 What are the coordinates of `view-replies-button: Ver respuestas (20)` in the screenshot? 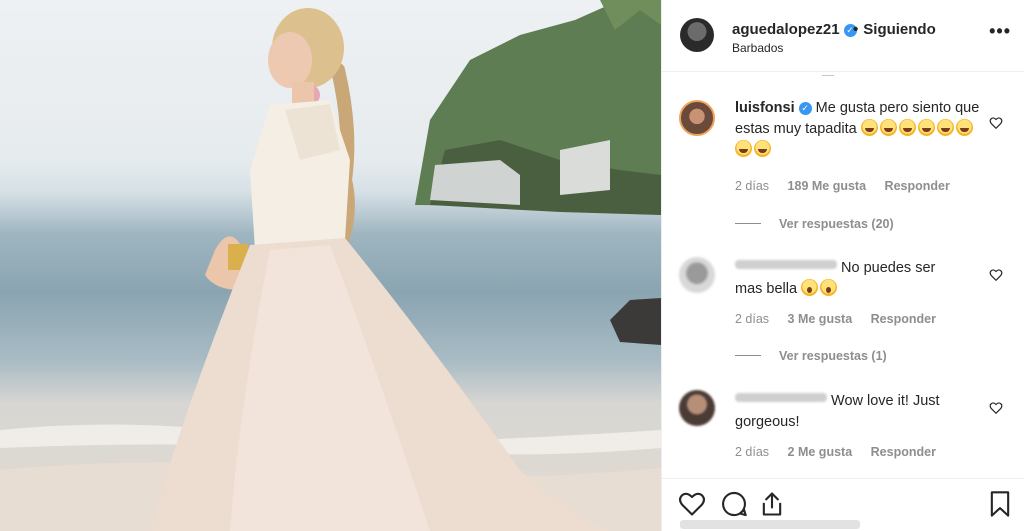 It's located at (814, 224).